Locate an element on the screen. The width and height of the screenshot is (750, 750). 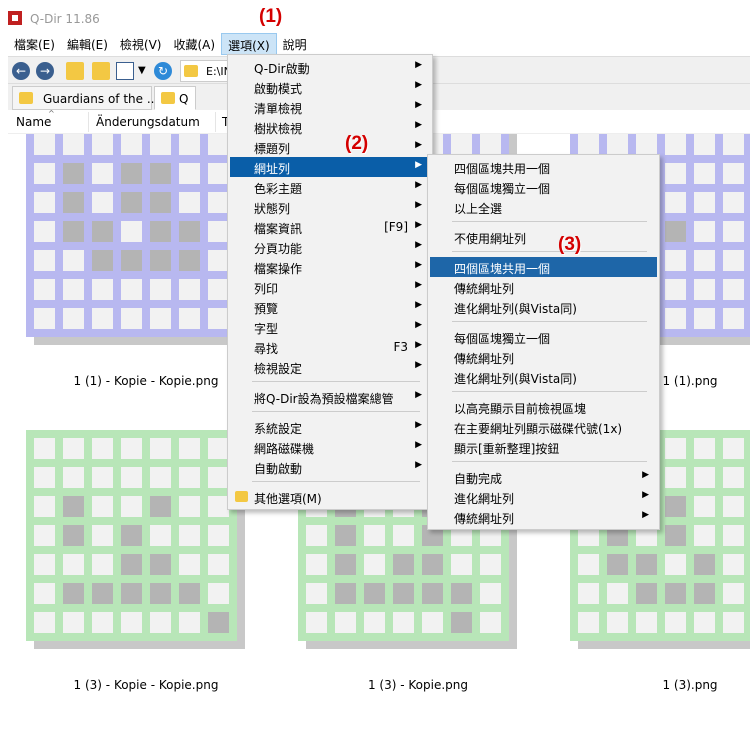
menu-item-label: 將Q-Dir設為預設檔案總管 is located at coordinates (324, 399).